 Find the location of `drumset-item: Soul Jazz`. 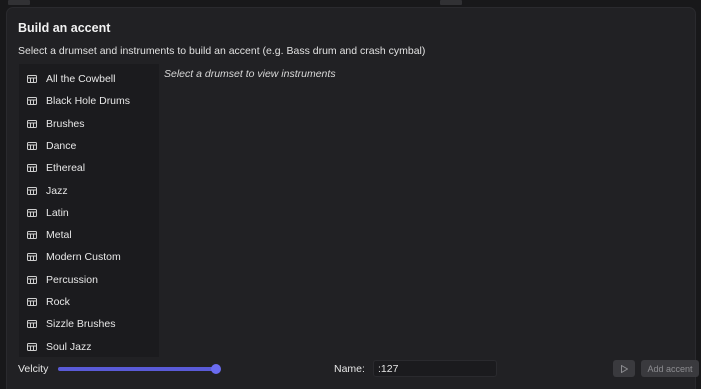

drumset-item: Soul Jazz is located at coordinates (89, 346).